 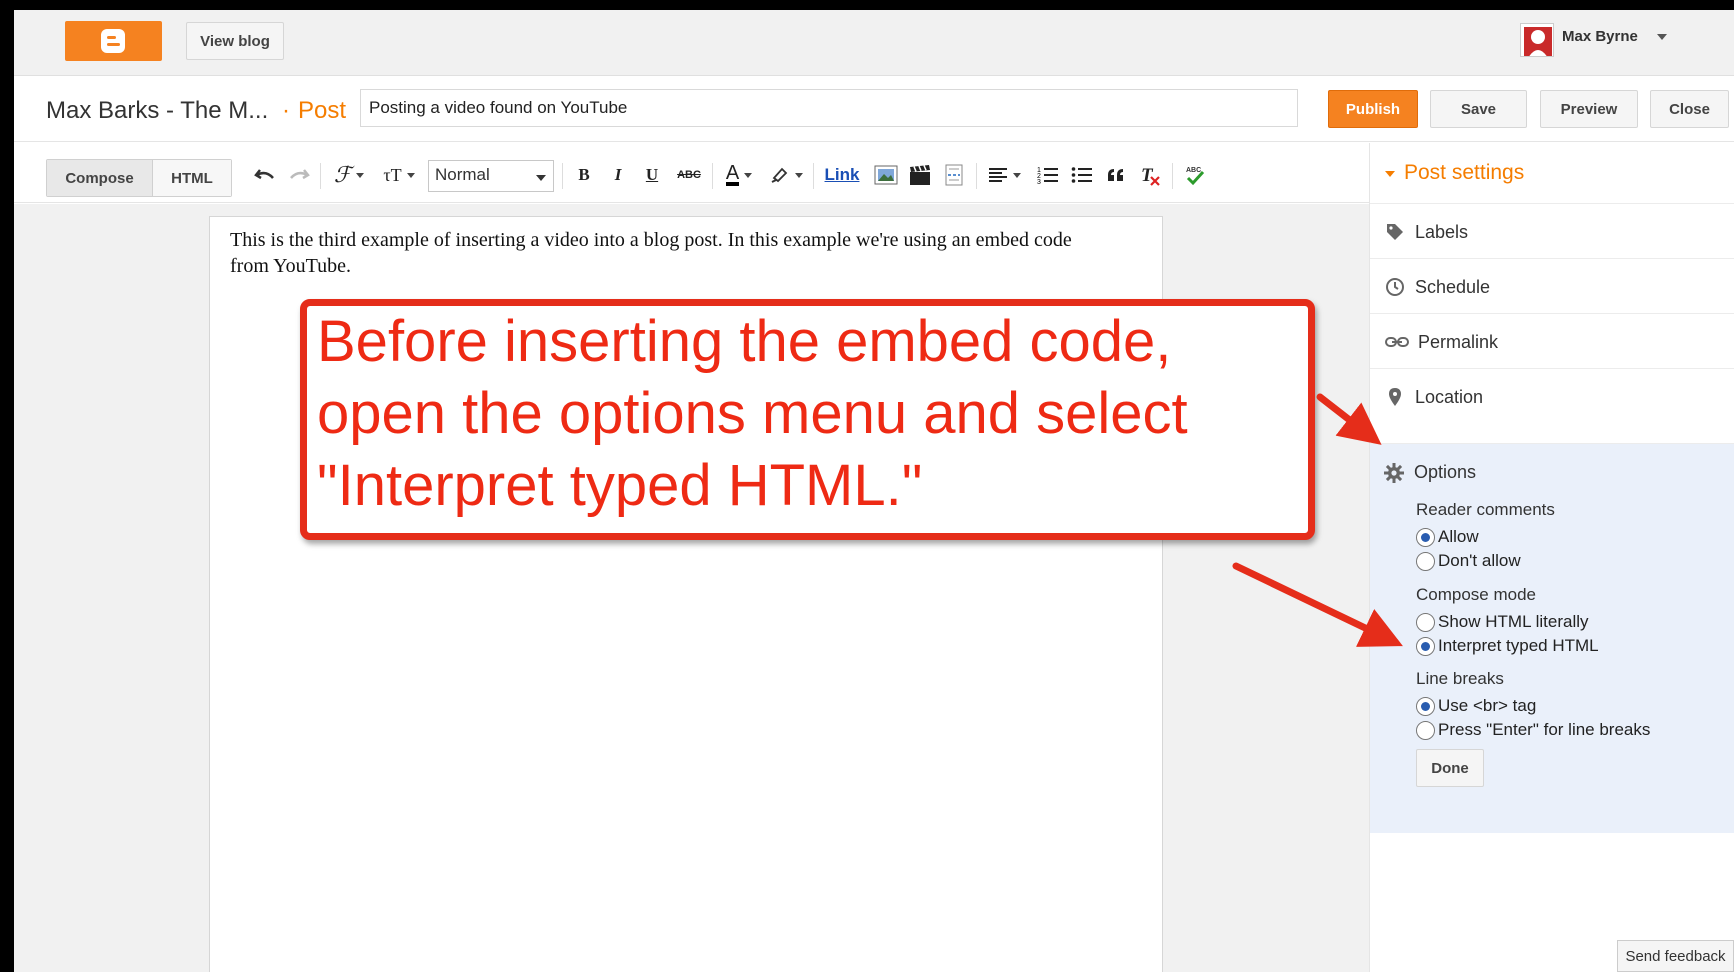 I want to click on link-button: Link, so click(x=842, y=175).